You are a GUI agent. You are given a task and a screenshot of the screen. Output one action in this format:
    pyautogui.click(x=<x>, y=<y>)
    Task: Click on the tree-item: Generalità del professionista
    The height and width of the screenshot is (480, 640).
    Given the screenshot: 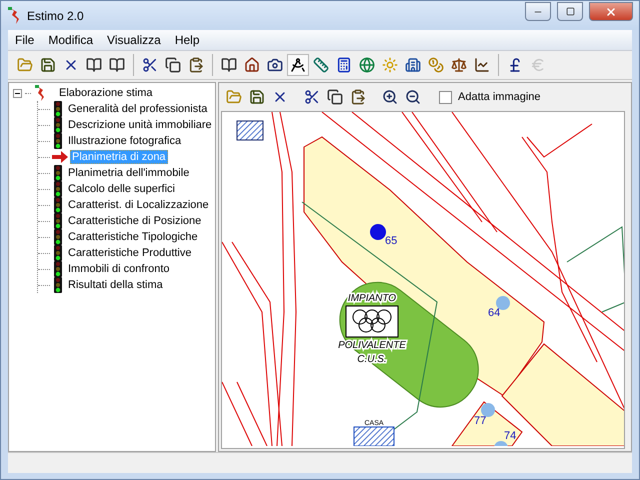 What is the action you would take?
    pyautogui.click(x=138, y=109)
    